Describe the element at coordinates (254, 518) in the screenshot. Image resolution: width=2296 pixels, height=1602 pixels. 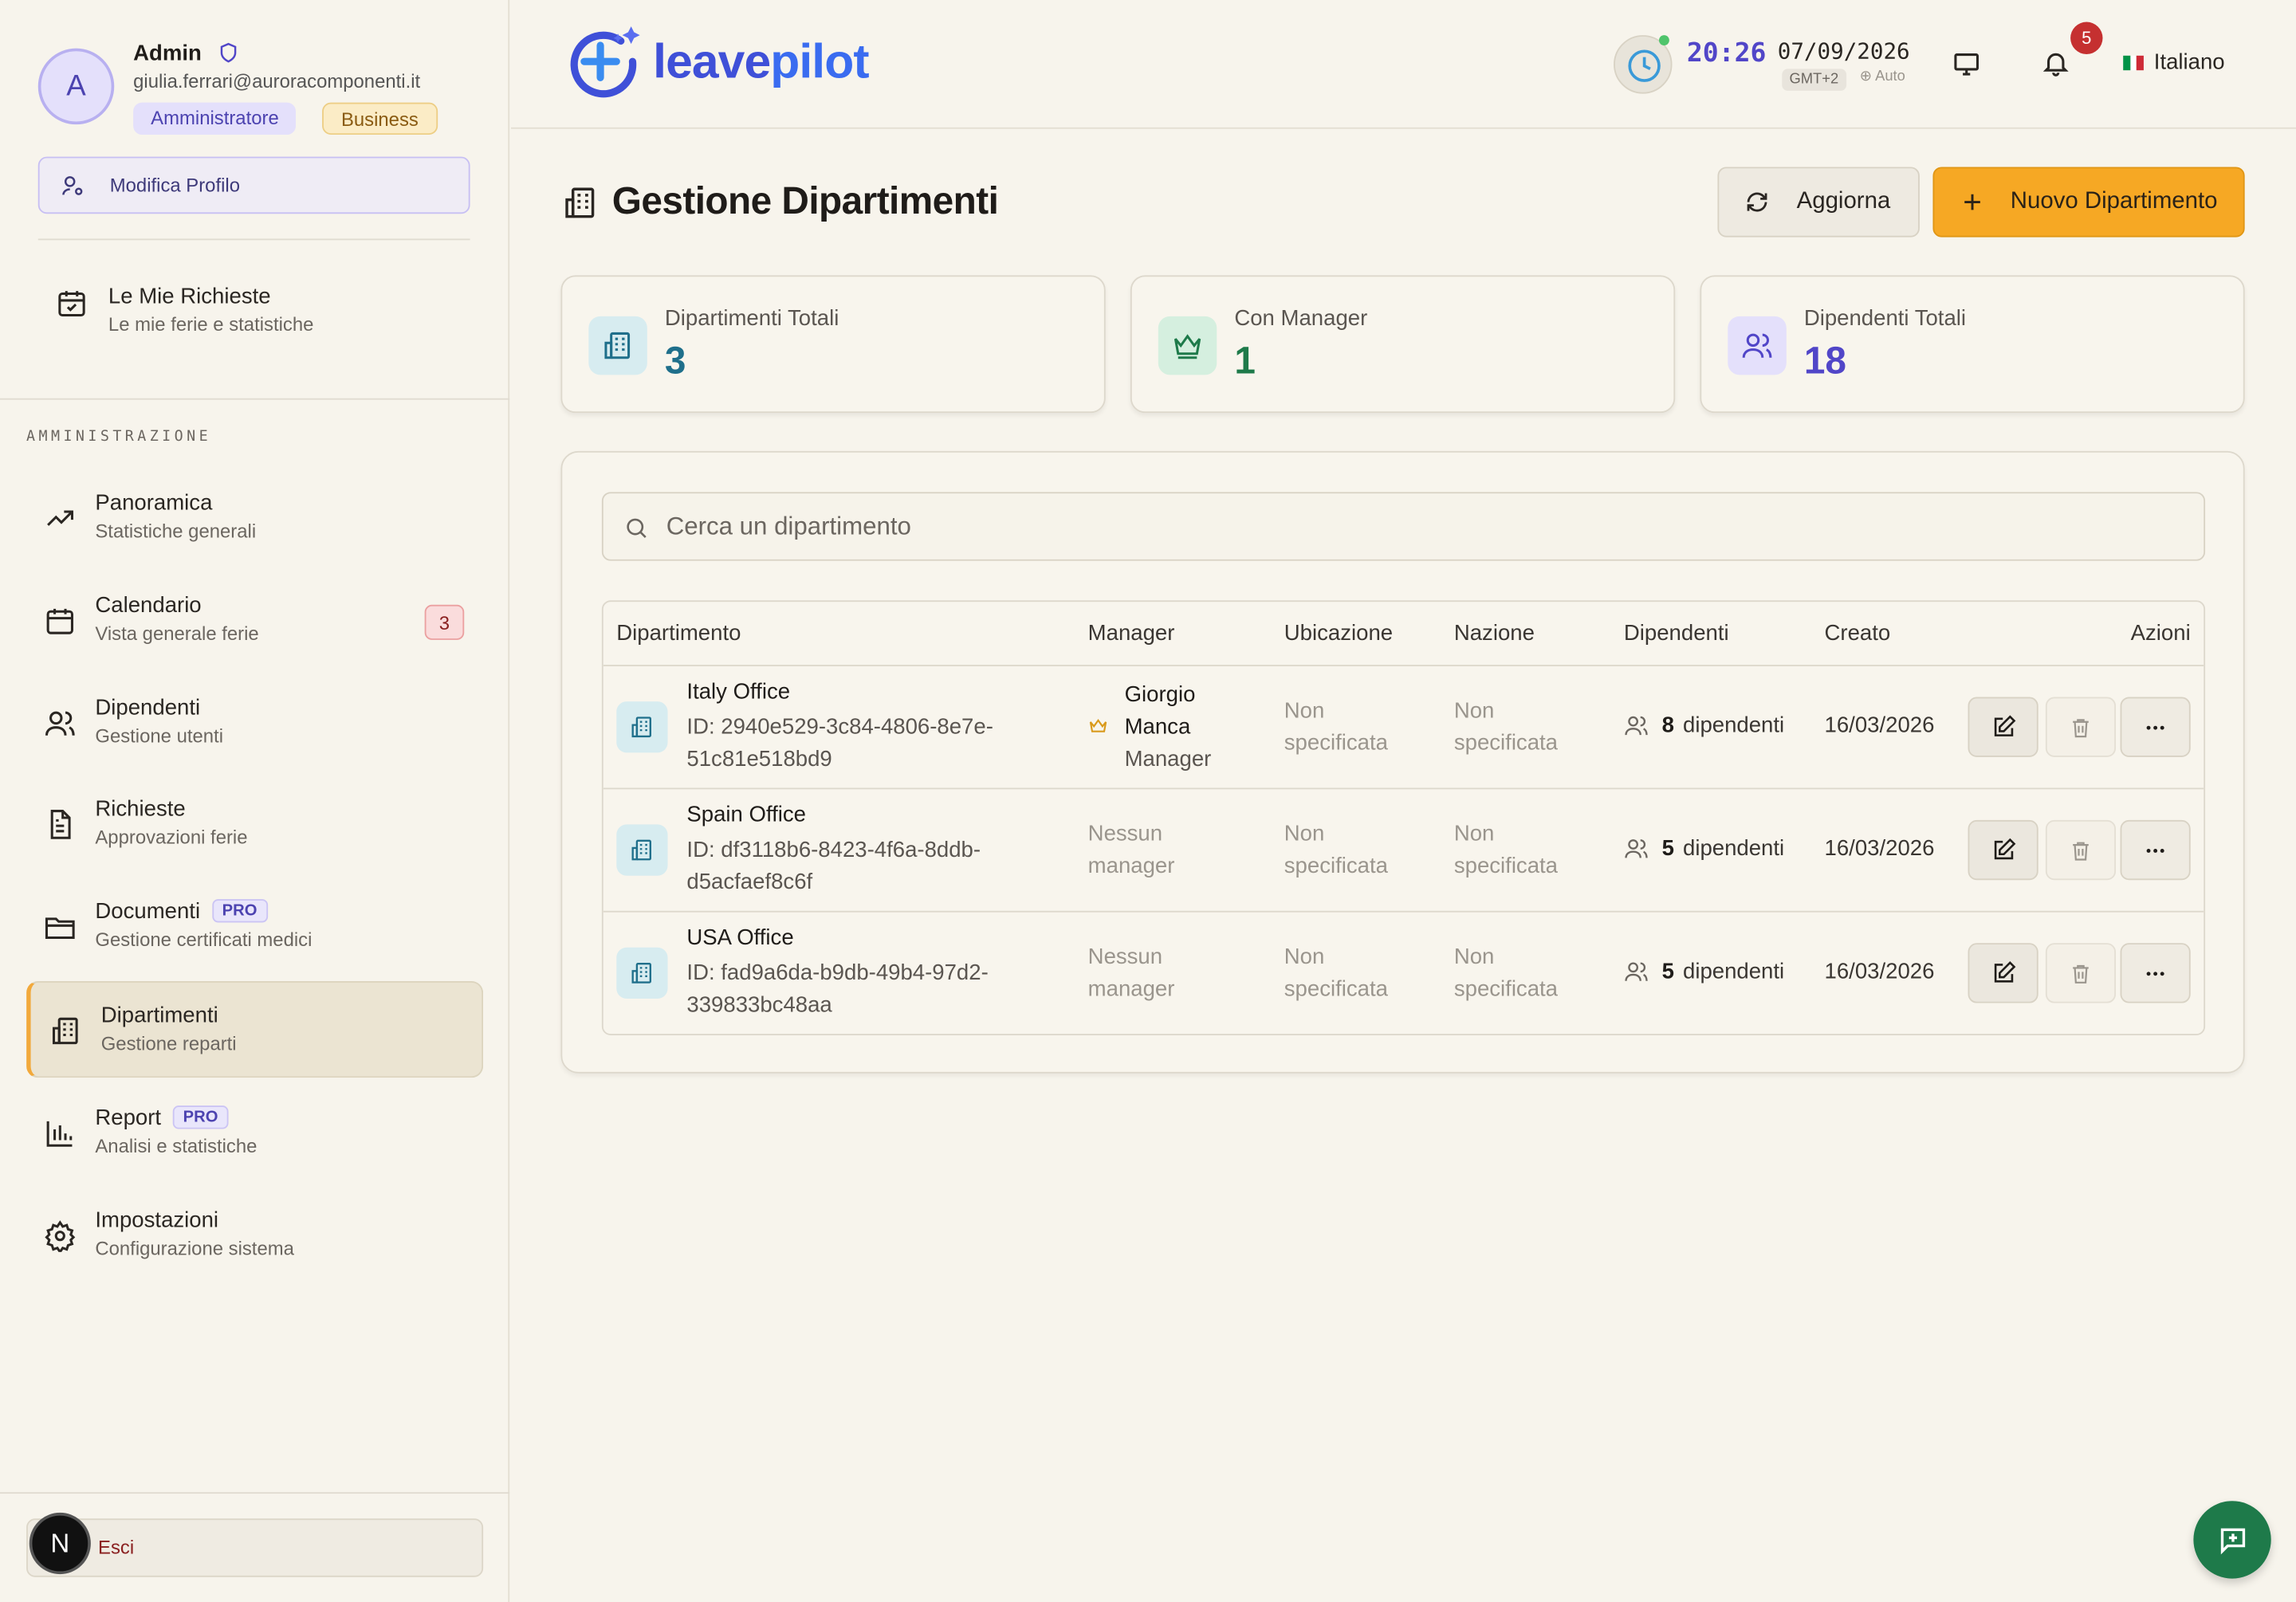
I see `sidebar-item-panoramica: Panoramica Statistiche generali` at that location.